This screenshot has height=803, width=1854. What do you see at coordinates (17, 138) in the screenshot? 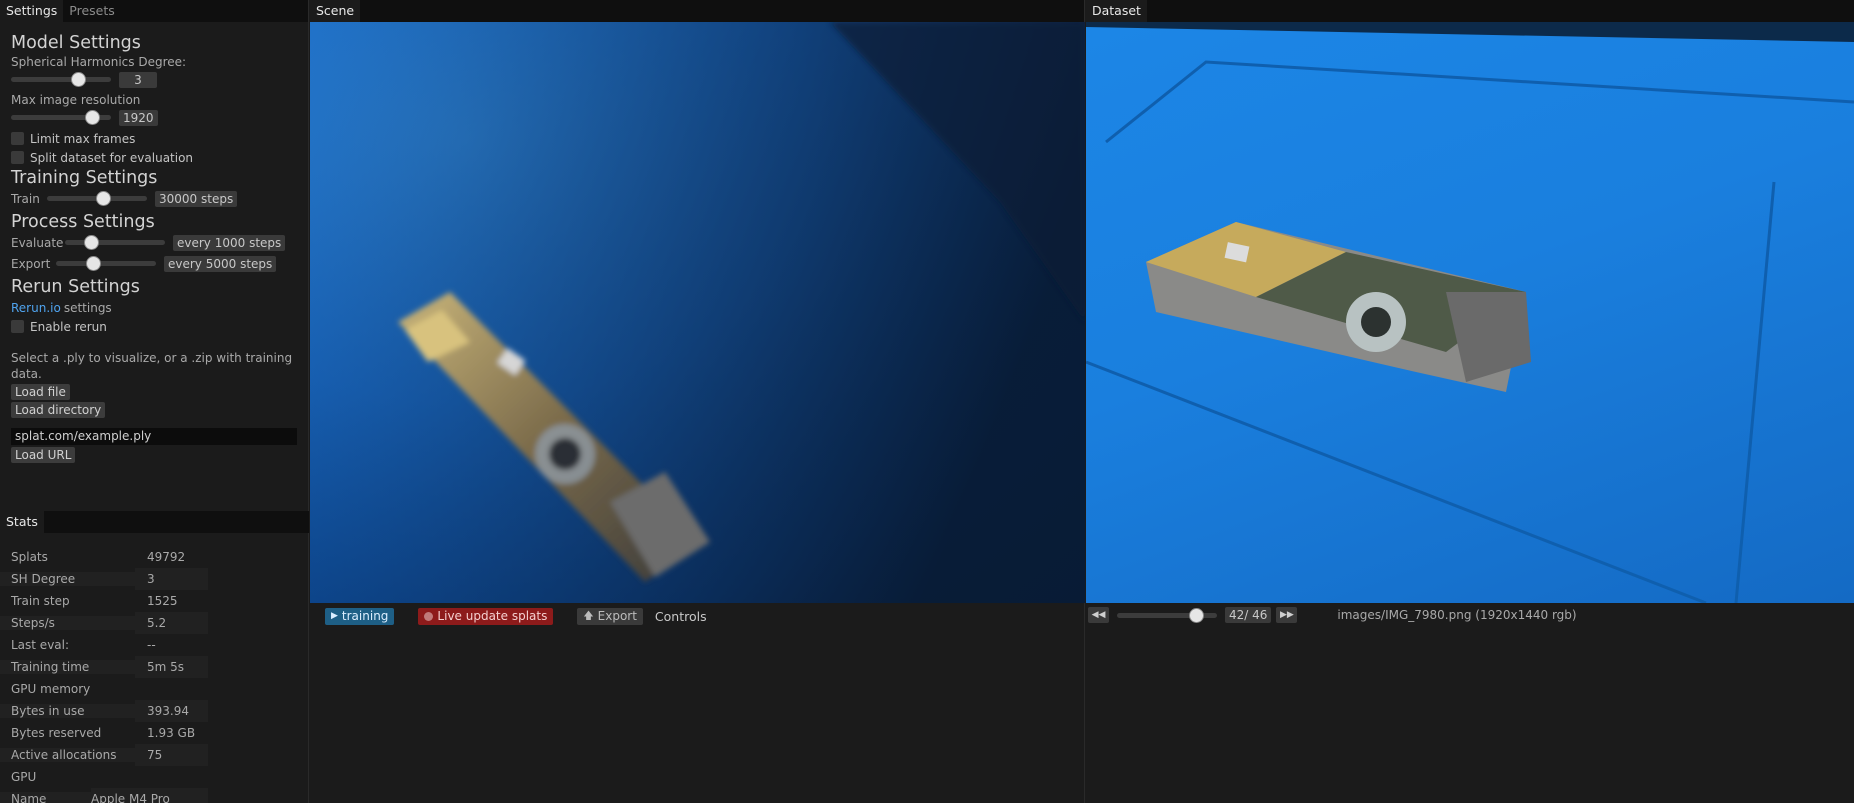
I see `limit-frames-checkbox` at bounding box center [17, 138].